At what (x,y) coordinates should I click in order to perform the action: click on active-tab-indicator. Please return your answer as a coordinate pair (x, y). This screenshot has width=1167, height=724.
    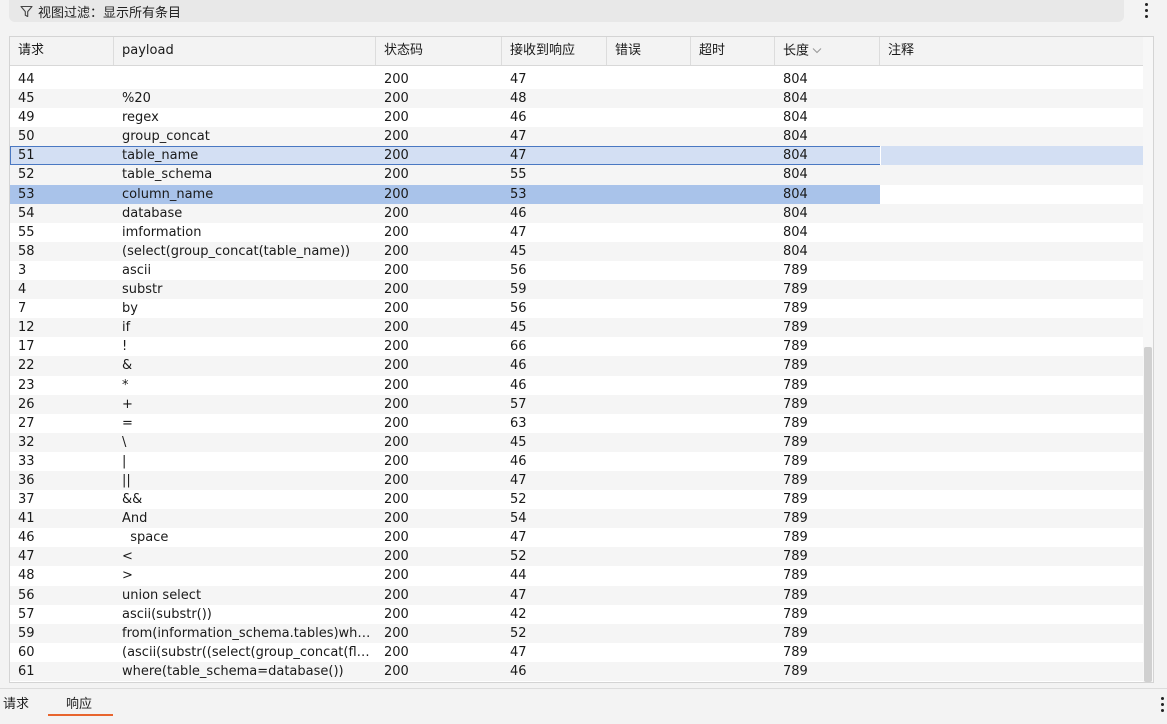
    Looking at the image, I should click on (80, 715).